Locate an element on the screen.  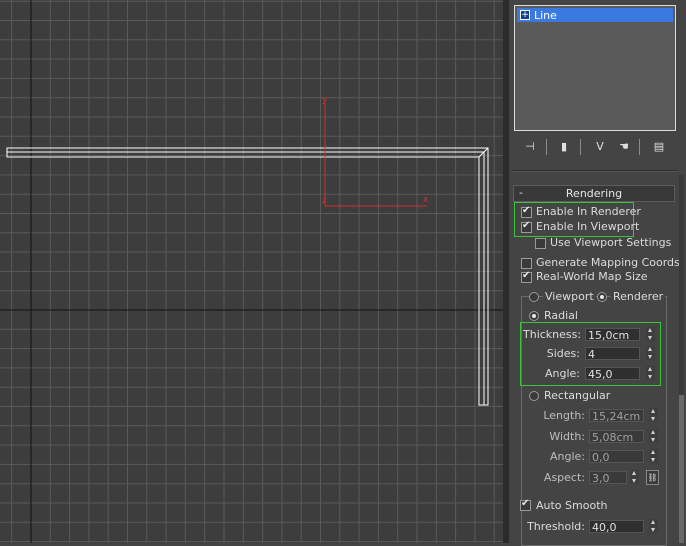
length-label: Length: is located at coordinates (564, 415).